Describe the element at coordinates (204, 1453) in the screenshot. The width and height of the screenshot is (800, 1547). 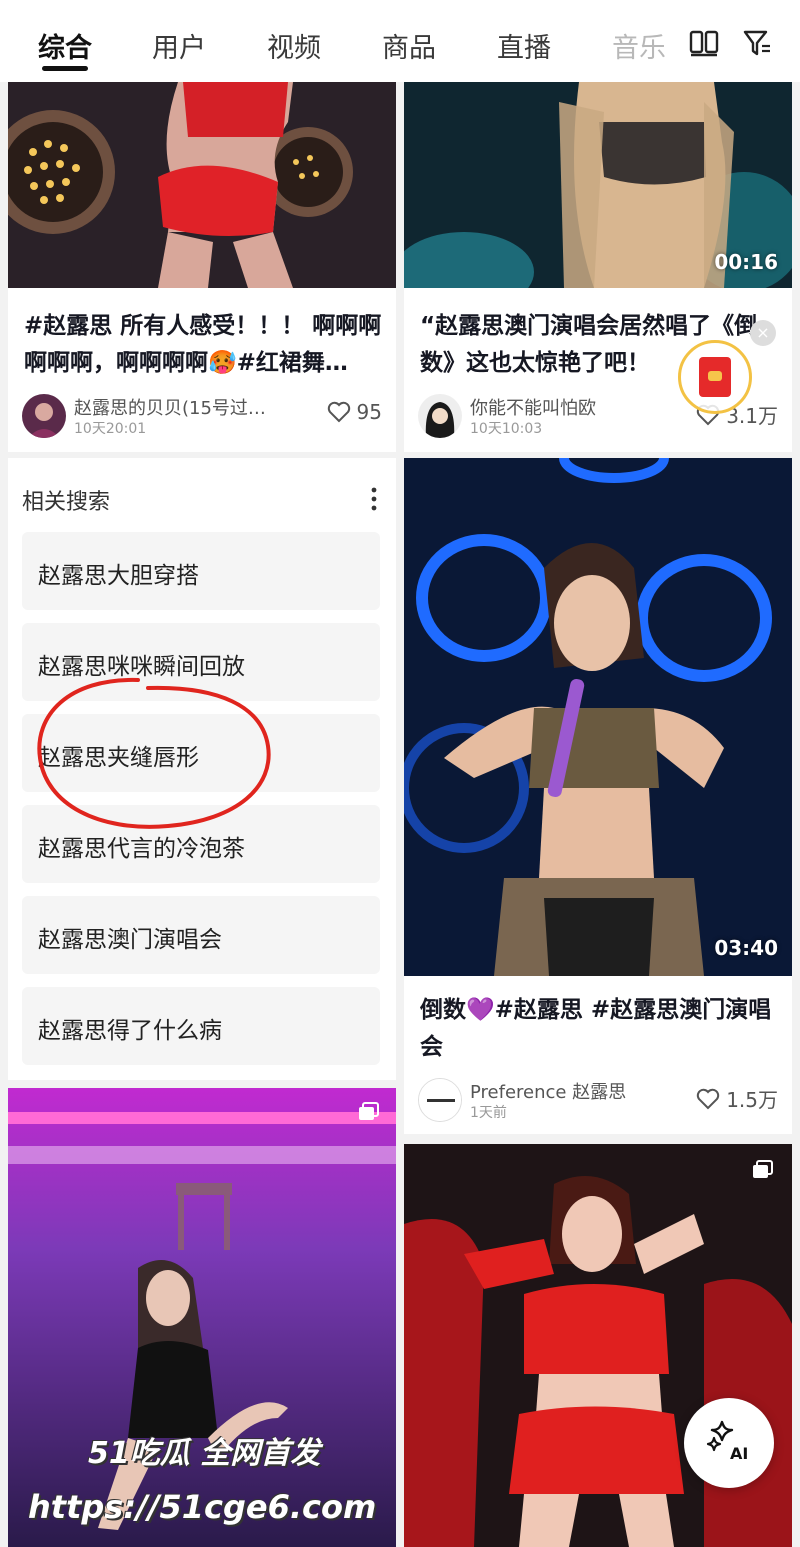
I see `watermark-title: 51吃瓜 全网首发` at that location.